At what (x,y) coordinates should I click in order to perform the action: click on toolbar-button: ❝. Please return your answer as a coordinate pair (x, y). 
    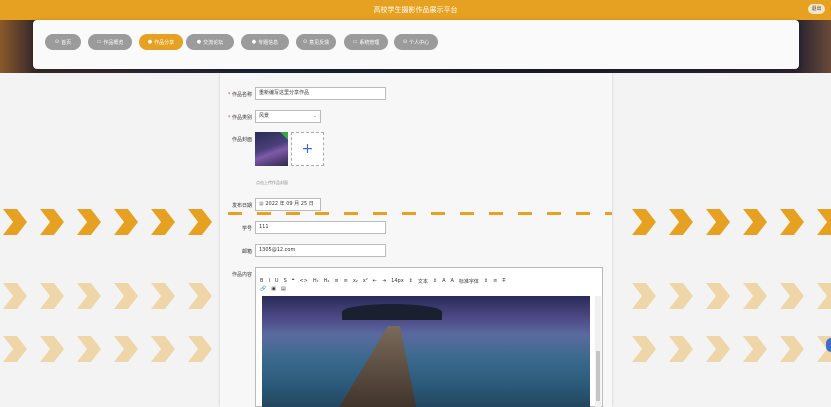
    Looking at the image, I should click on (293, 281).